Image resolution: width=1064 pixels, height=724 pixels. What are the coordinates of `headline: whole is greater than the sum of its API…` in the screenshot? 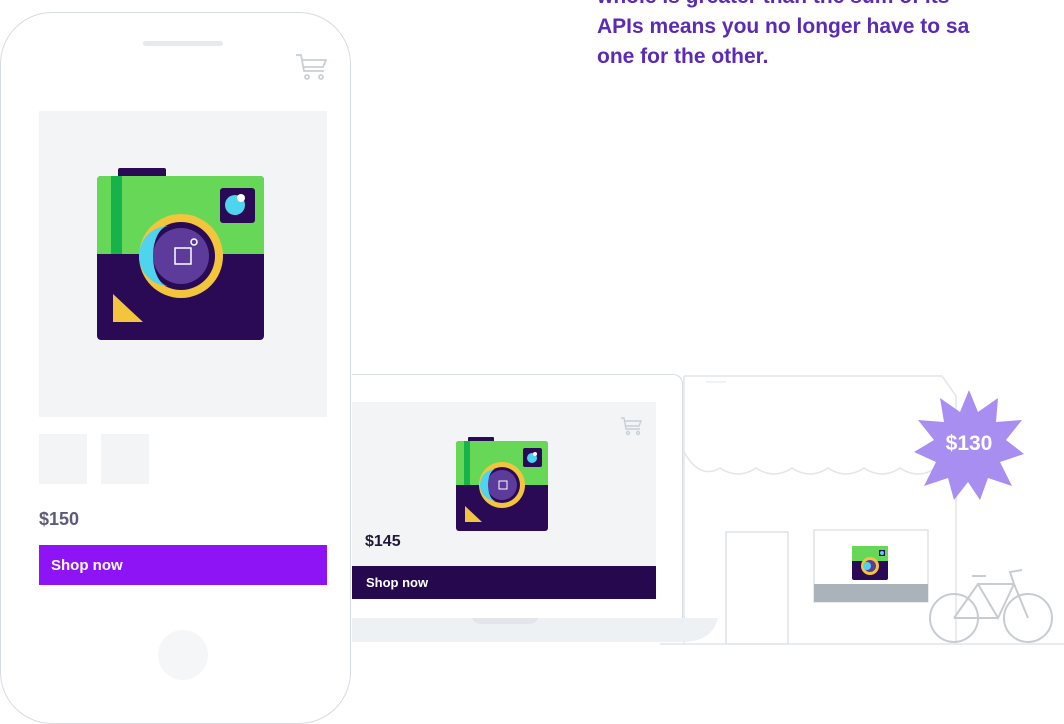 It's located at (830, 36).